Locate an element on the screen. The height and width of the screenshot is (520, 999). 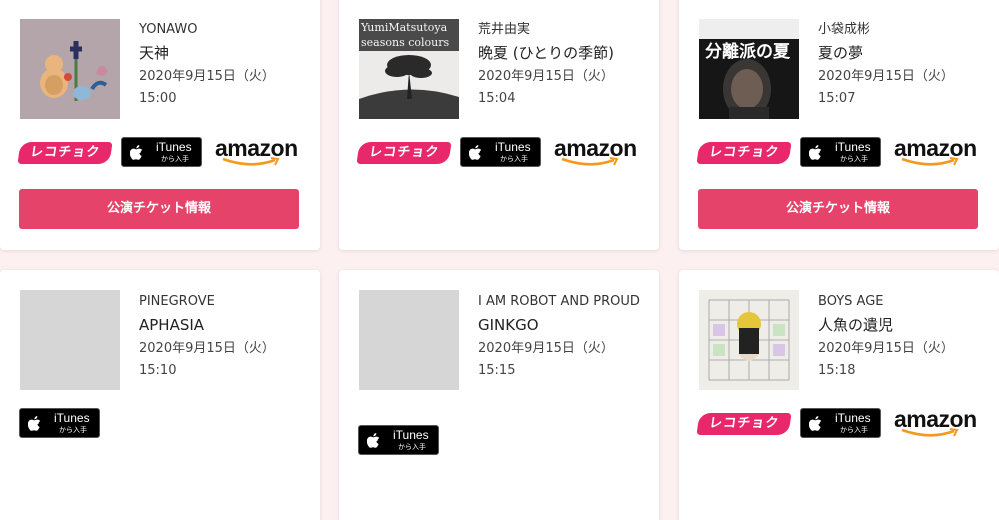
svg-text: 分離派の夏 is located at coordinates (748, 51).